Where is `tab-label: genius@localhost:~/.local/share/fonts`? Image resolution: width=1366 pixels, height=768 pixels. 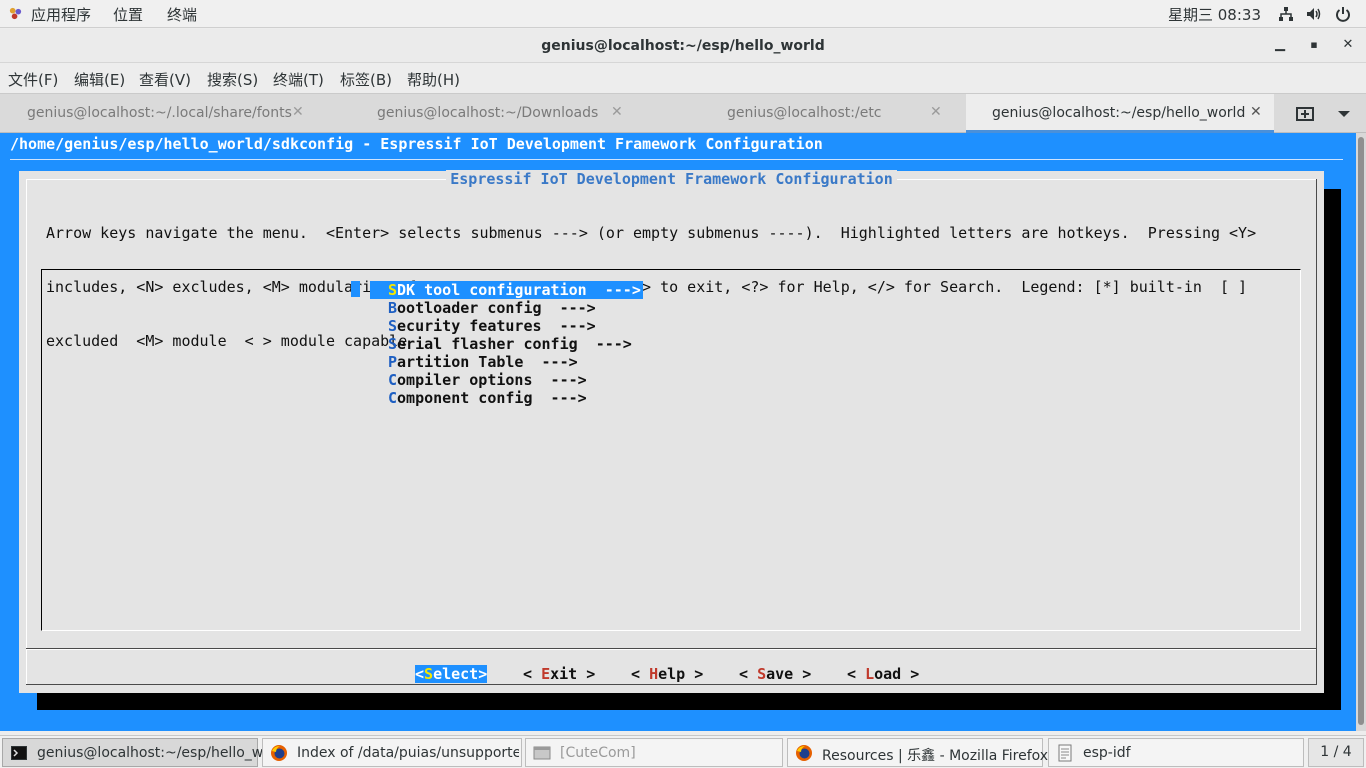
tab-label: genius@localhost:~/.local/share/fonts is located at coordinates (159, 113).